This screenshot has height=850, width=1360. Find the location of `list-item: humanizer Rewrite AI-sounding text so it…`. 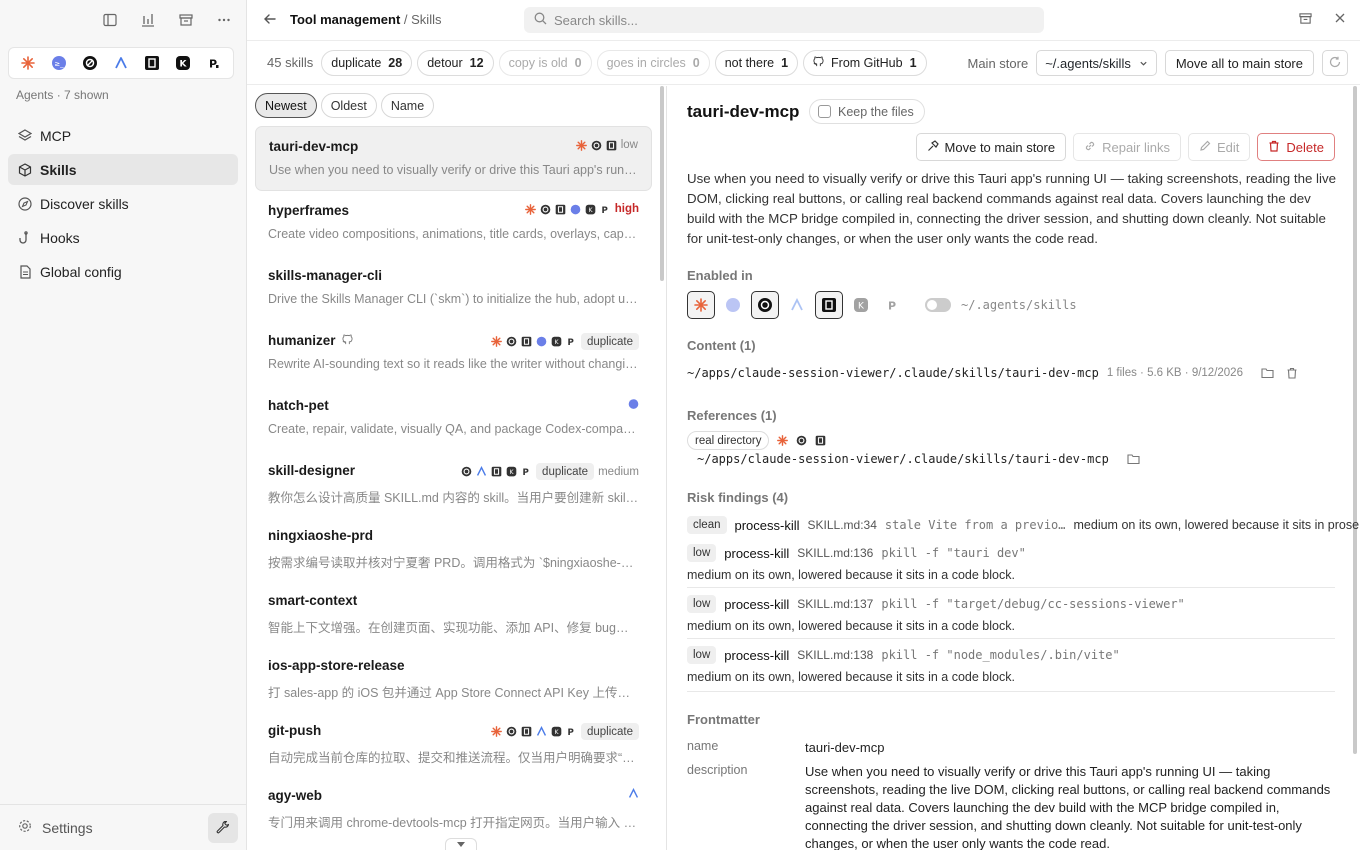

list-item: humanizer Rewrite AI-sounding text so it… is located at coordinates (453, 353).